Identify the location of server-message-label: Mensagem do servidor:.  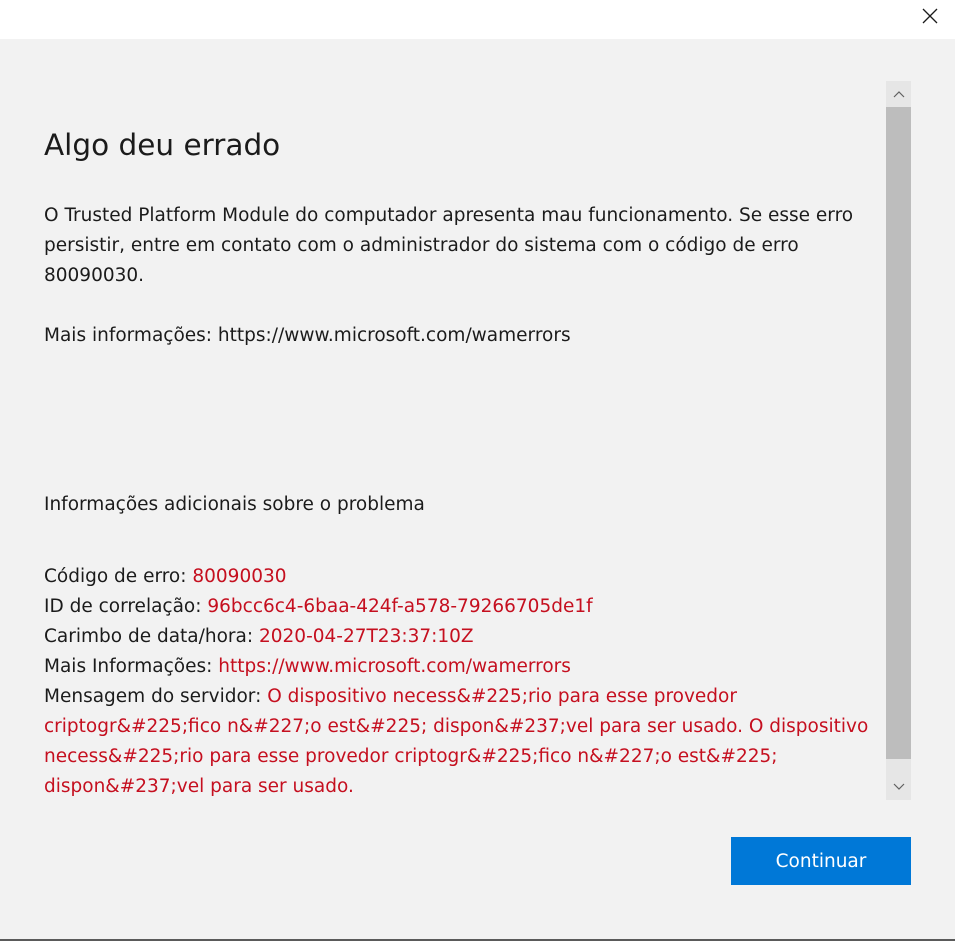
(156, 696).